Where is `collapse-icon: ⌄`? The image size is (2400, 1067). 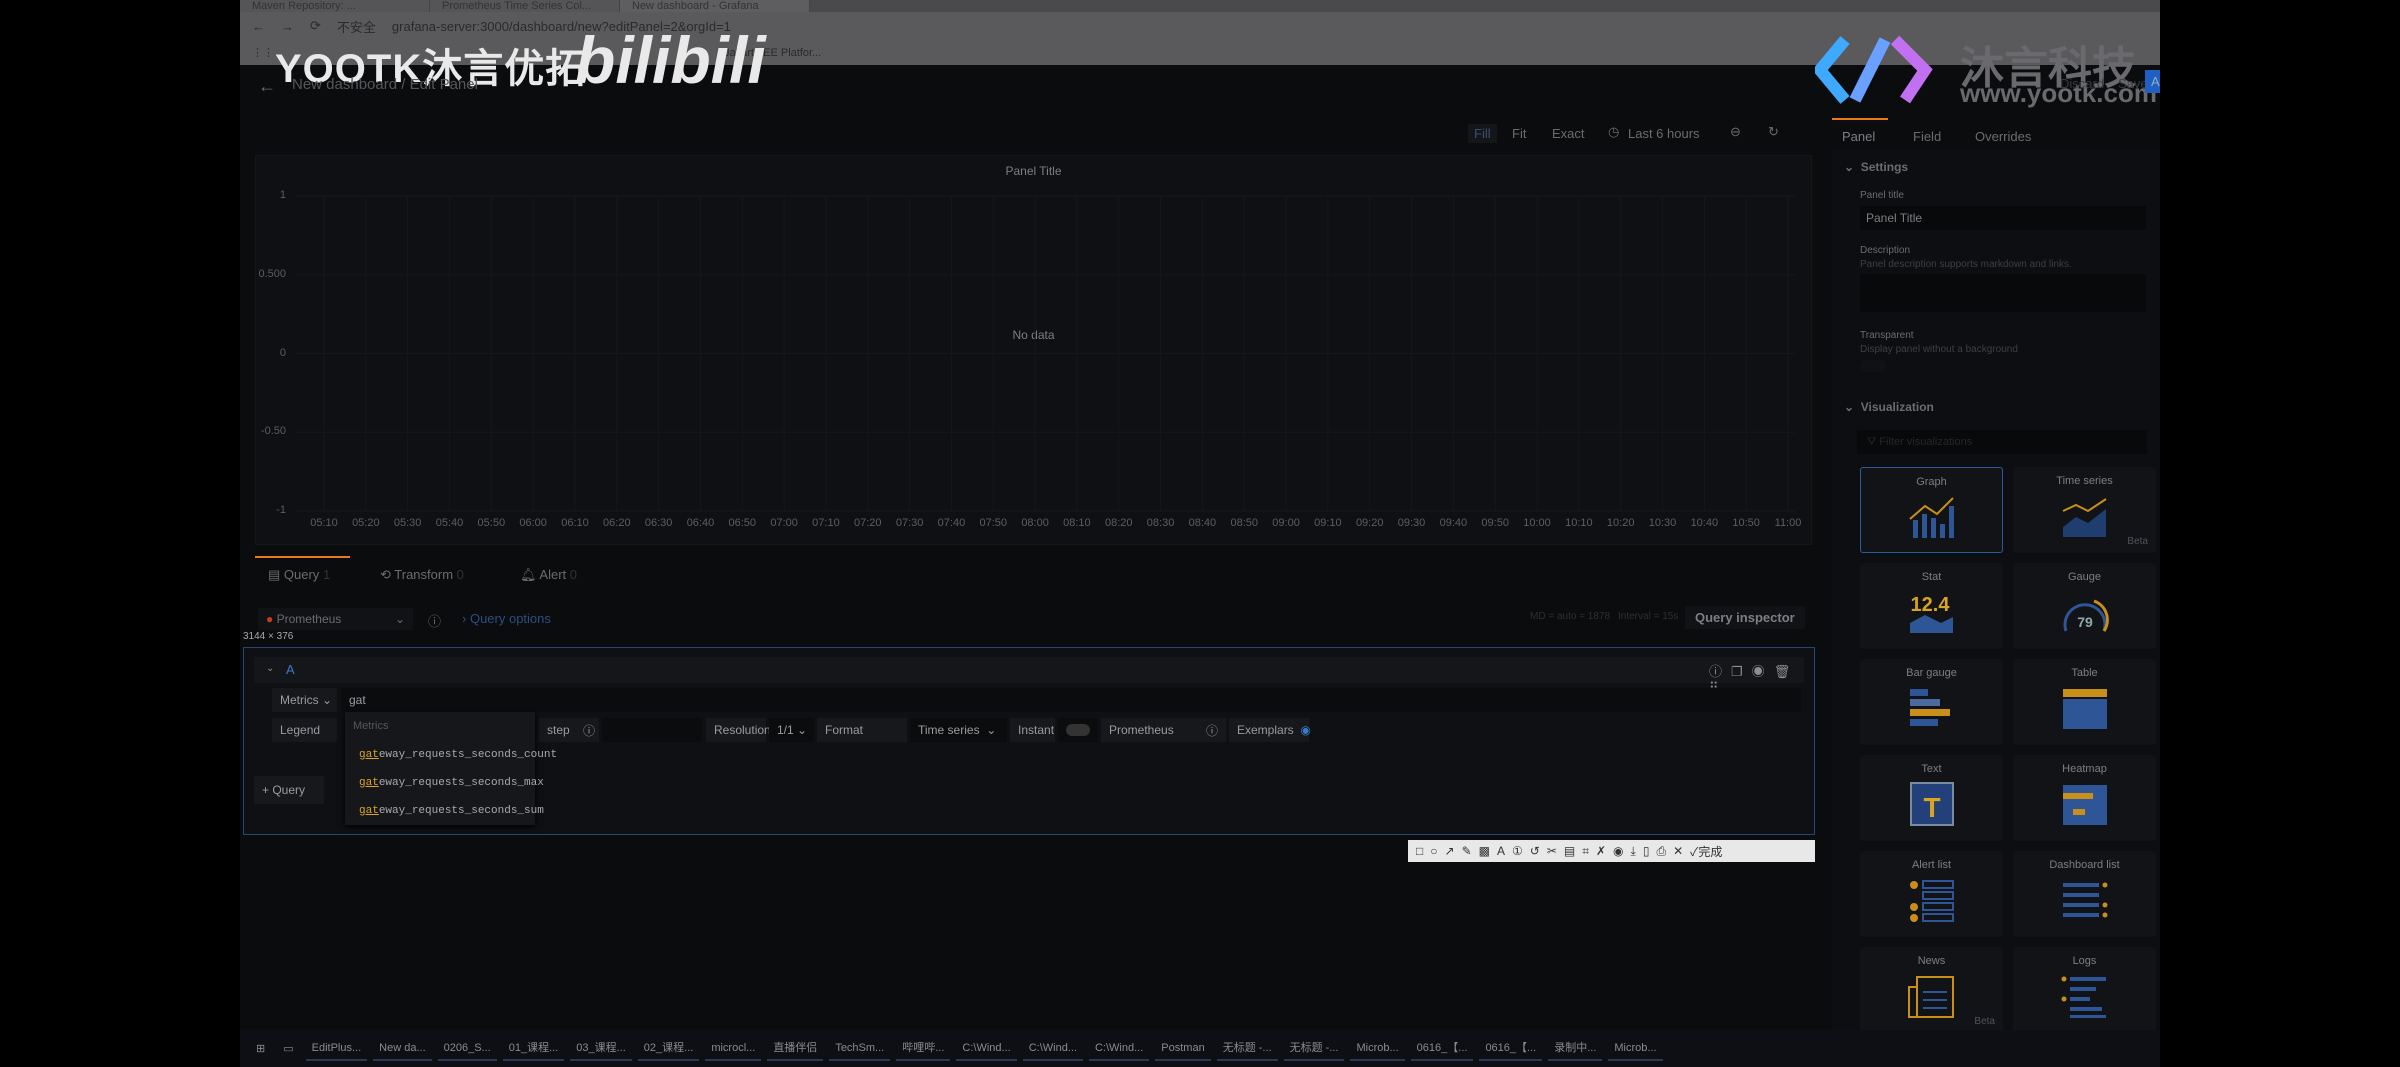 collapse-icon: ⌄ is located at coordinates (270, 668).